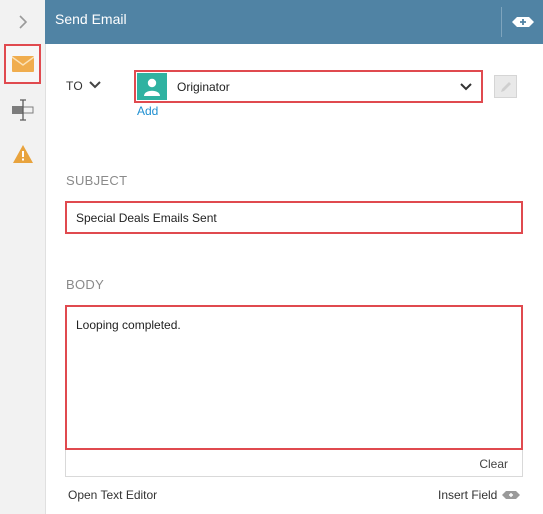 Image resolution: width=543 pixels, height=514 pixels. I want to click on insert-field-button: Insert Field, so click(479, 495).